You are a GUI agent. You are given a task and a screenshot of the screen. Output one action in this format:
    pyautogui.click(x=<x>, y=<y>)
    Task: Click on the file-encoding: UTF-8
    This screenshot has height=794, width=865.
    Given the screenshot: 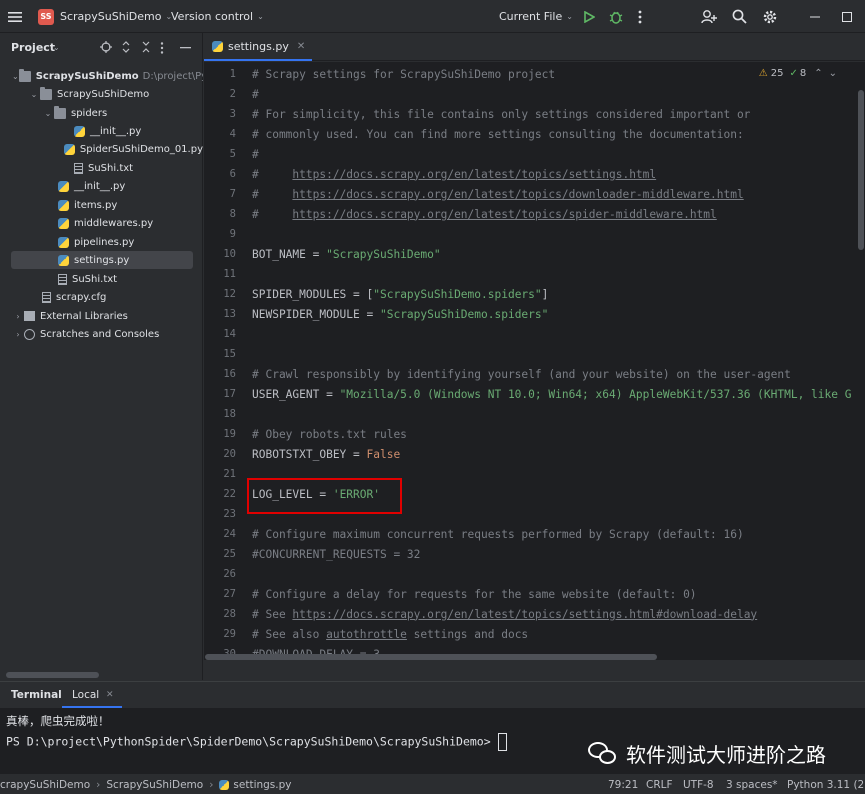 What is the action you would take?
    pyautogui.click(x=698, y=784)
    